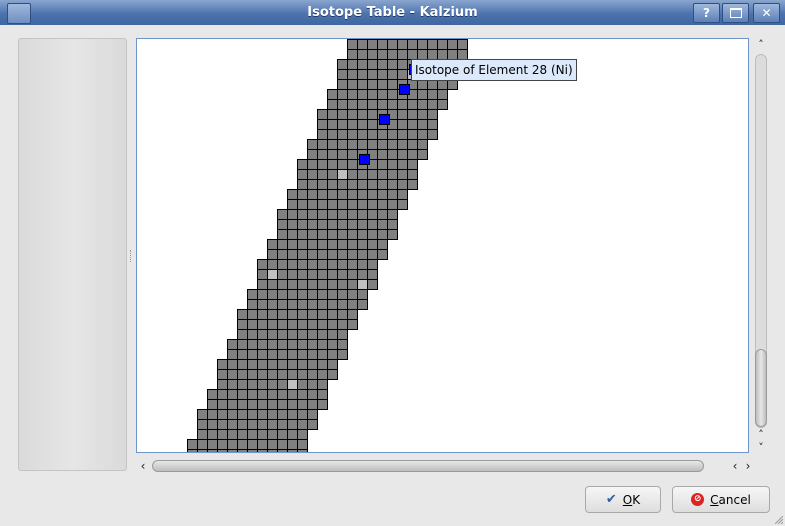 The image size is (785, 526). Describe the element at coordinates (392, 12) in the screenshot. I see `title-bar: Isotope Table - Kalzium ? ✕` at that location.